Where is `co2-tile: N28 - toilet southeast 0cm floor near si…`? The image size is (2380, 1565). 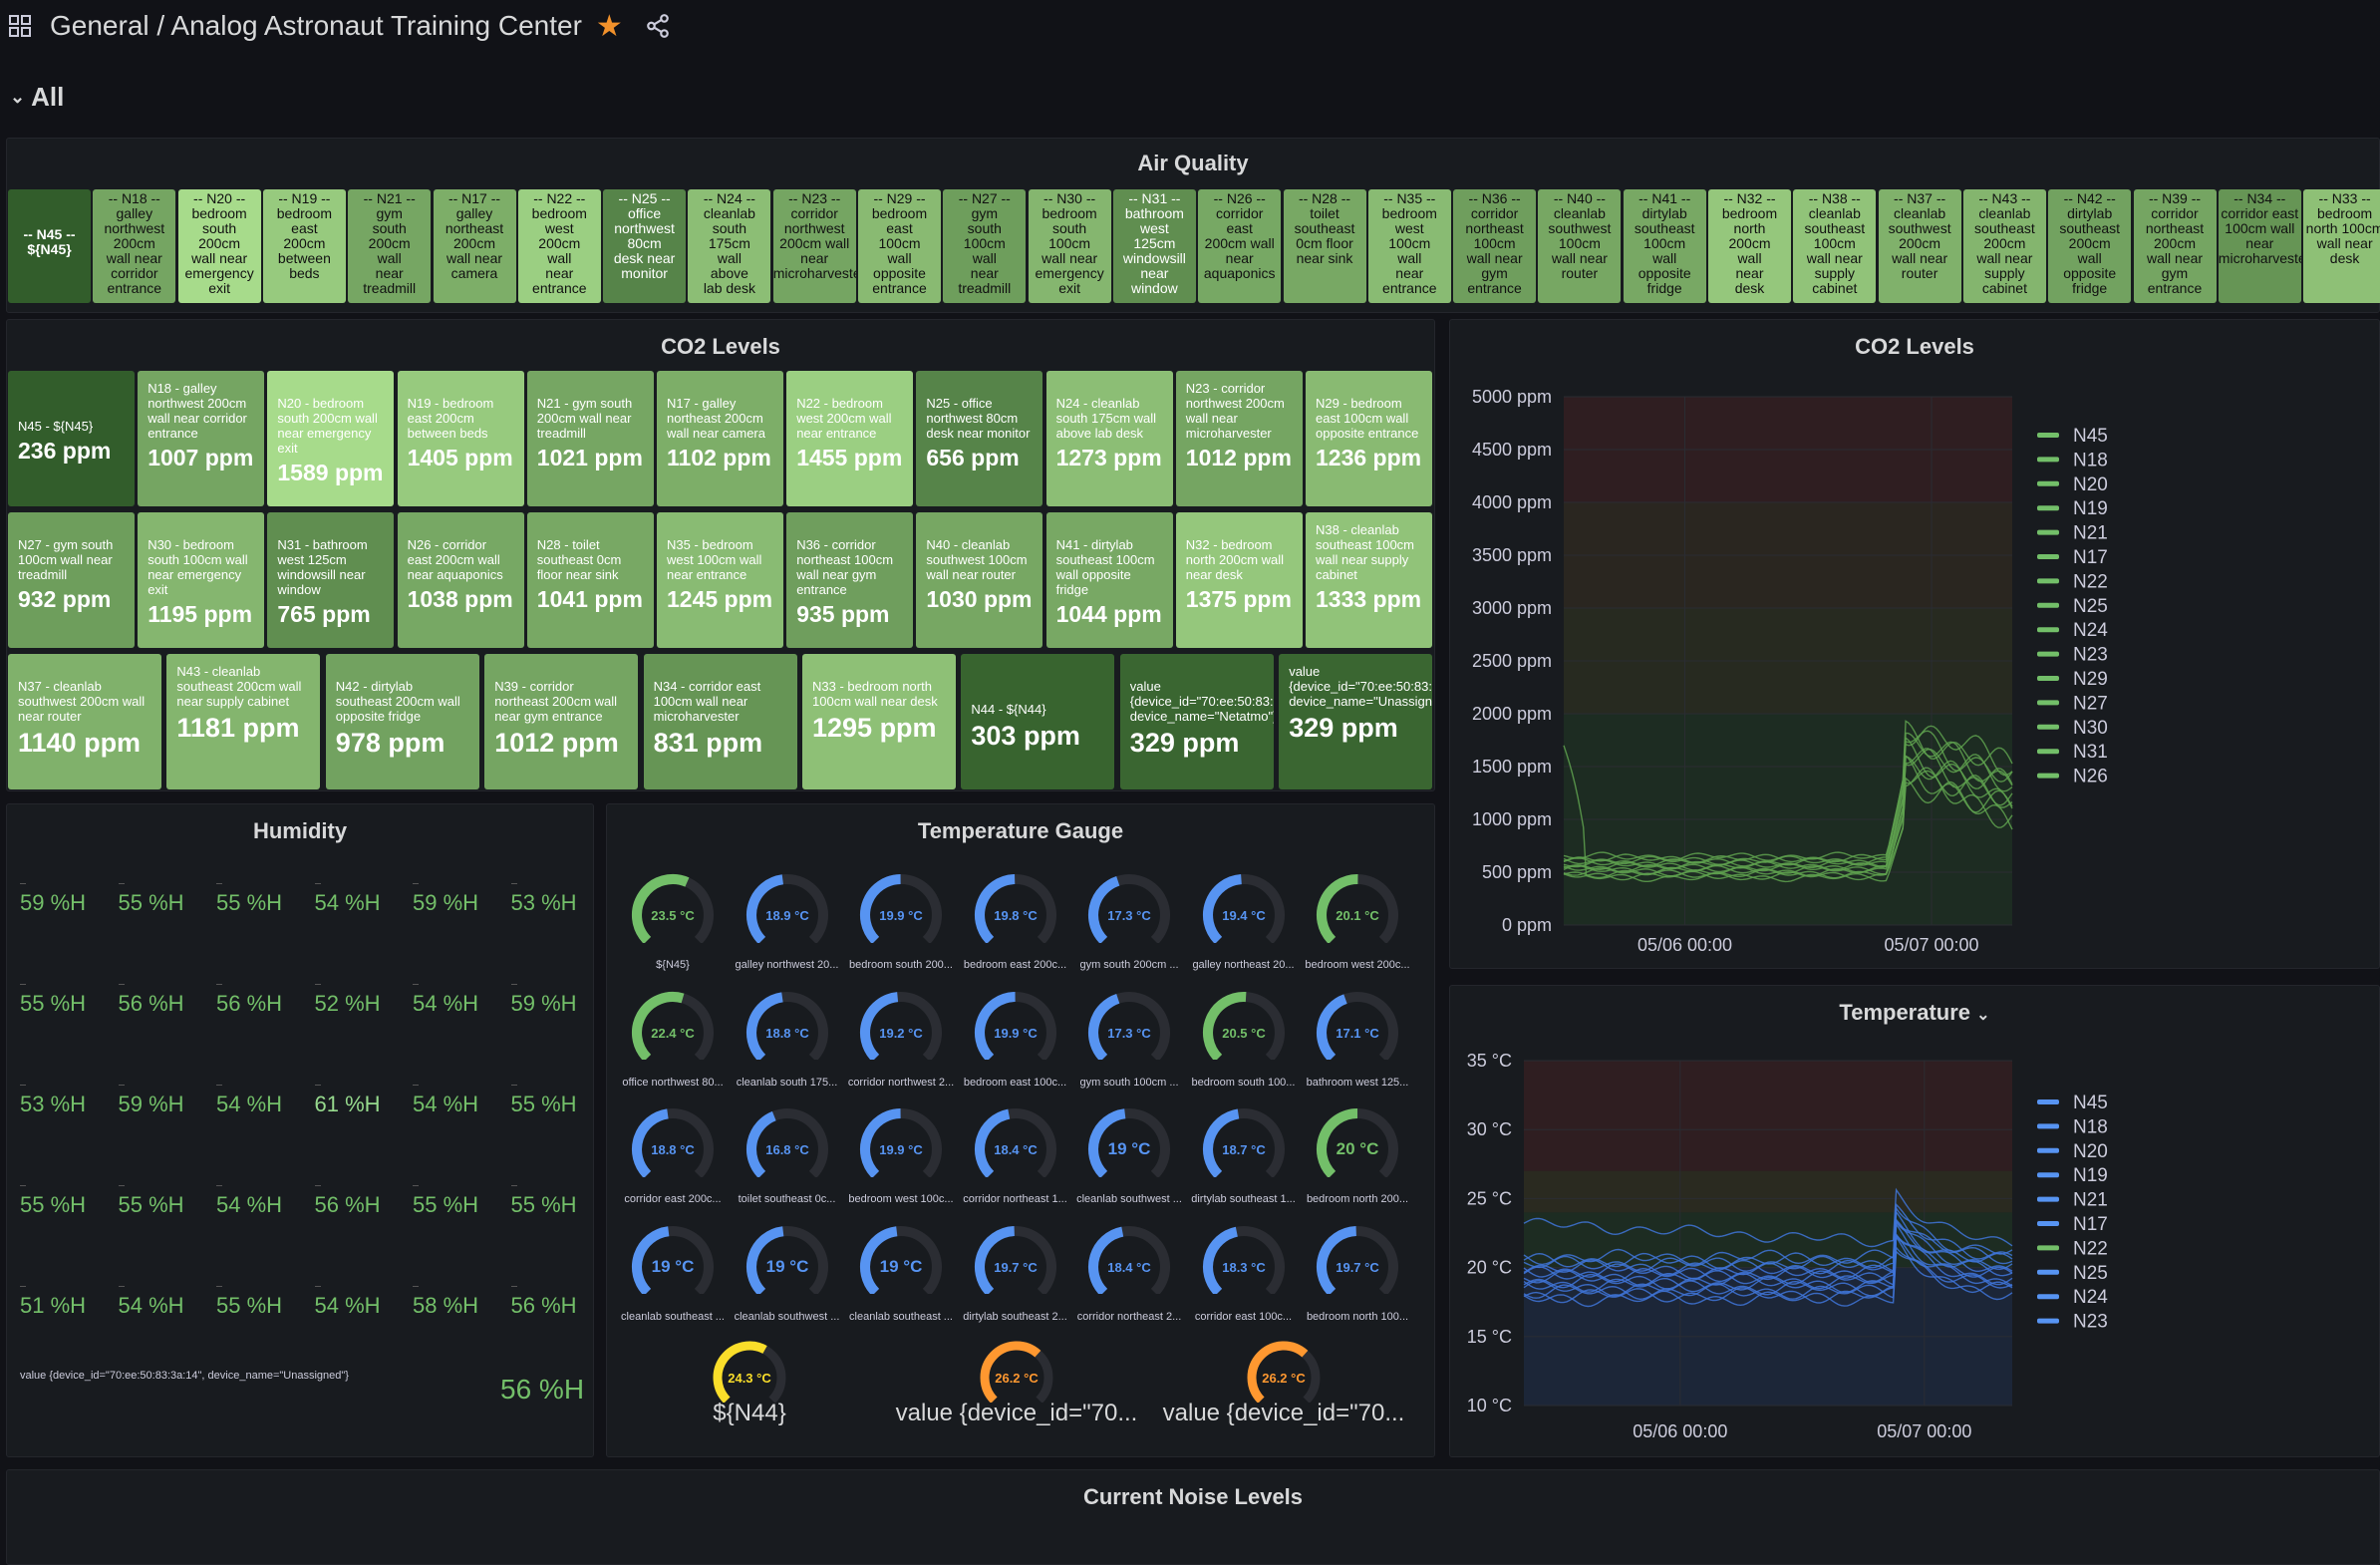 co2-tile: N28 - toilet southeast 0cm floor near si… is located at coordinates (590, 580).